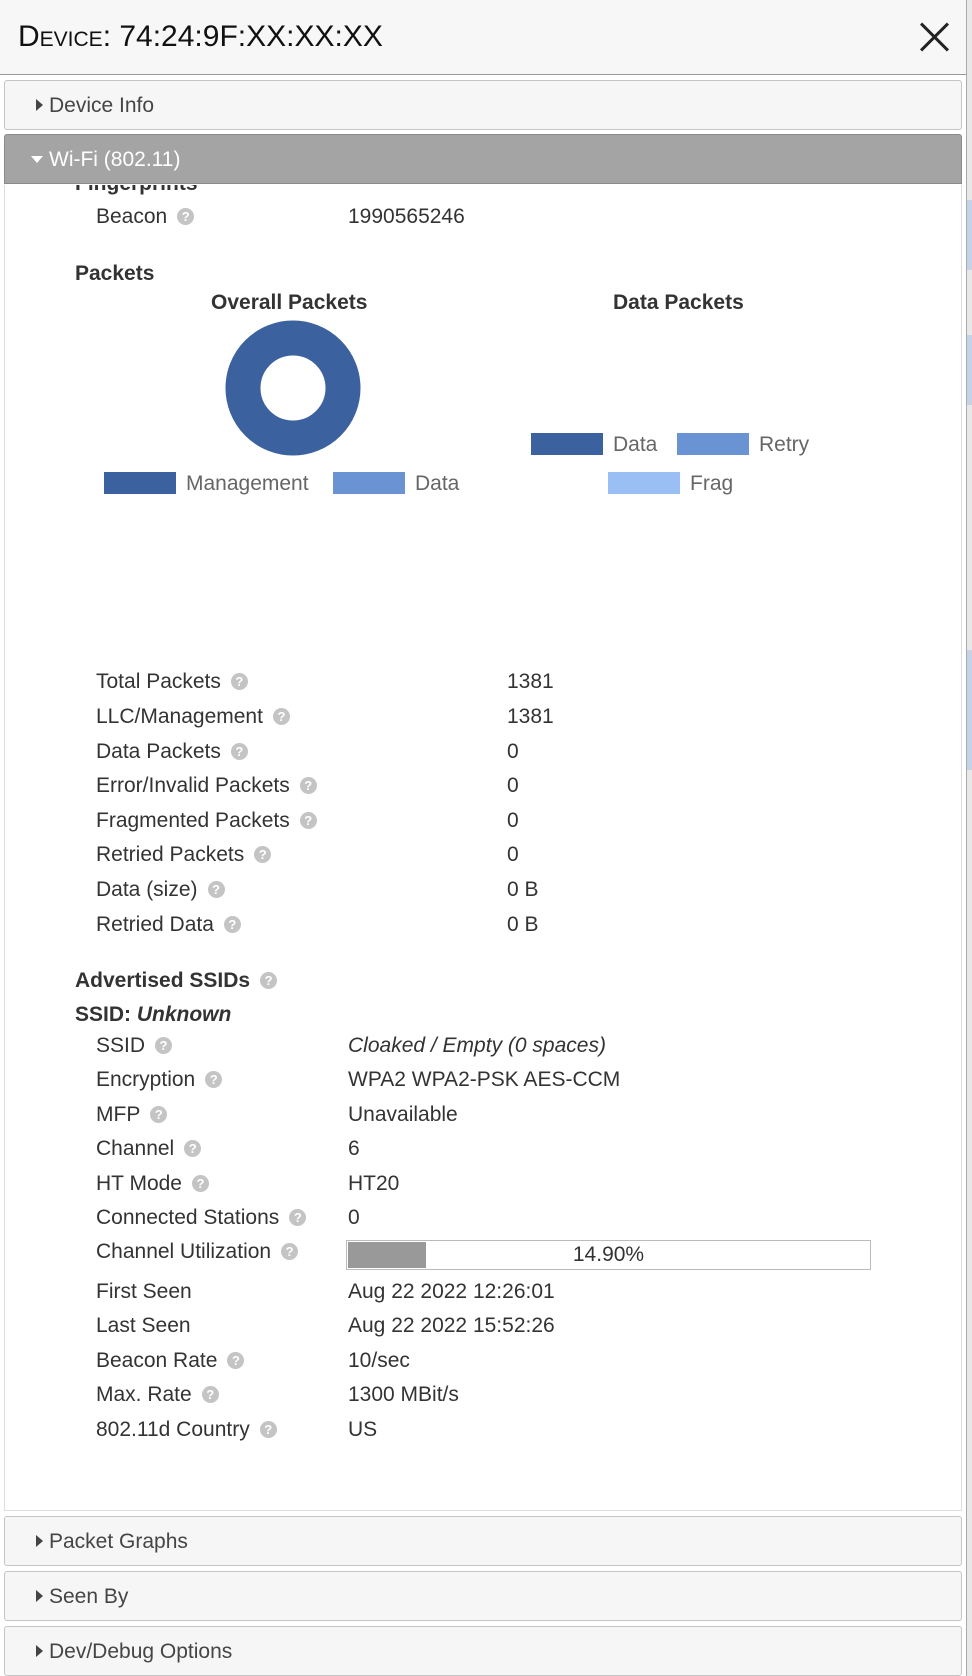 Image resolution: width=972 pixels, height=1676 pixels. What do you see at coordinates (197, 1252) in the screenshot?
I see `ssid-field-label: Channel Utilization?` at bounding box center [197, 1252].